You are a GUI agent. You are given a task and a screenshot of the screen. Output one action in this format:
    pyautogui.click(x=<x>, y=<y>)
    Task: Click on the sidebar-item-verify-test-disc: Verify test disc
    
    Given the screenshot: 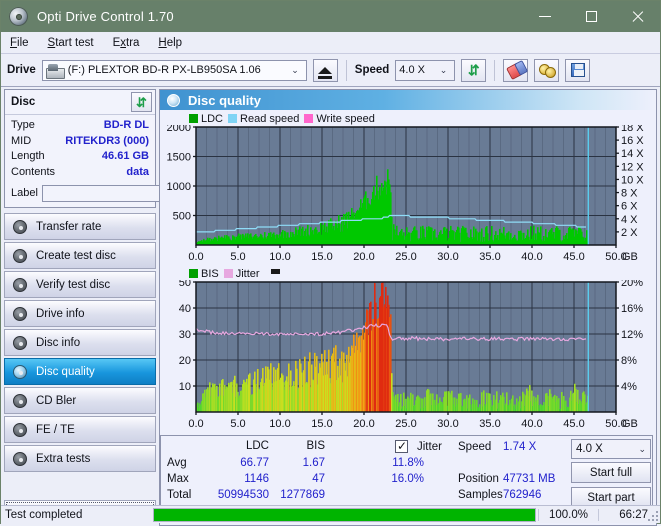 What is the action you would take?
    pyautogui.click(x=80, y=284)
    